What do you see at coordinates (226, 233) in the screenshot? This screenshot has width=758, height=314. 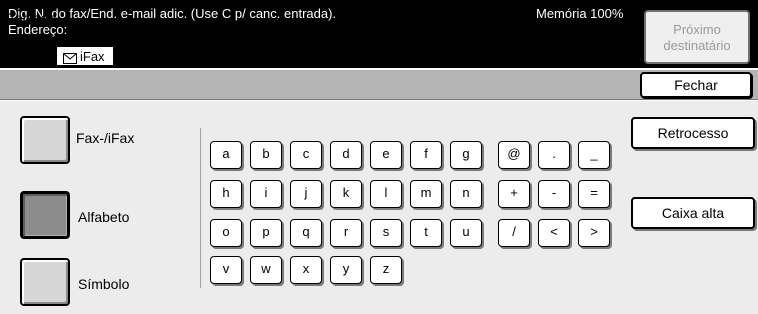 I see `key-o: o` at bounding box center [226, 233].